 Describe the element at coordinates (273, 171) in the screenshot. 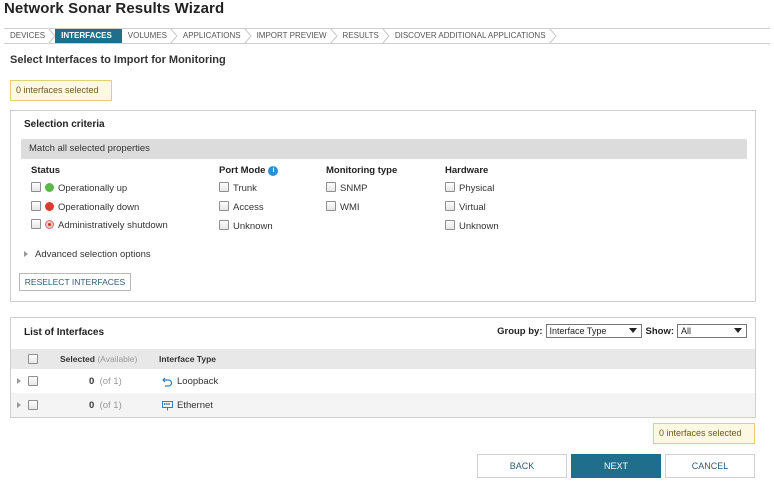

I see `info-icon: i` at that location.